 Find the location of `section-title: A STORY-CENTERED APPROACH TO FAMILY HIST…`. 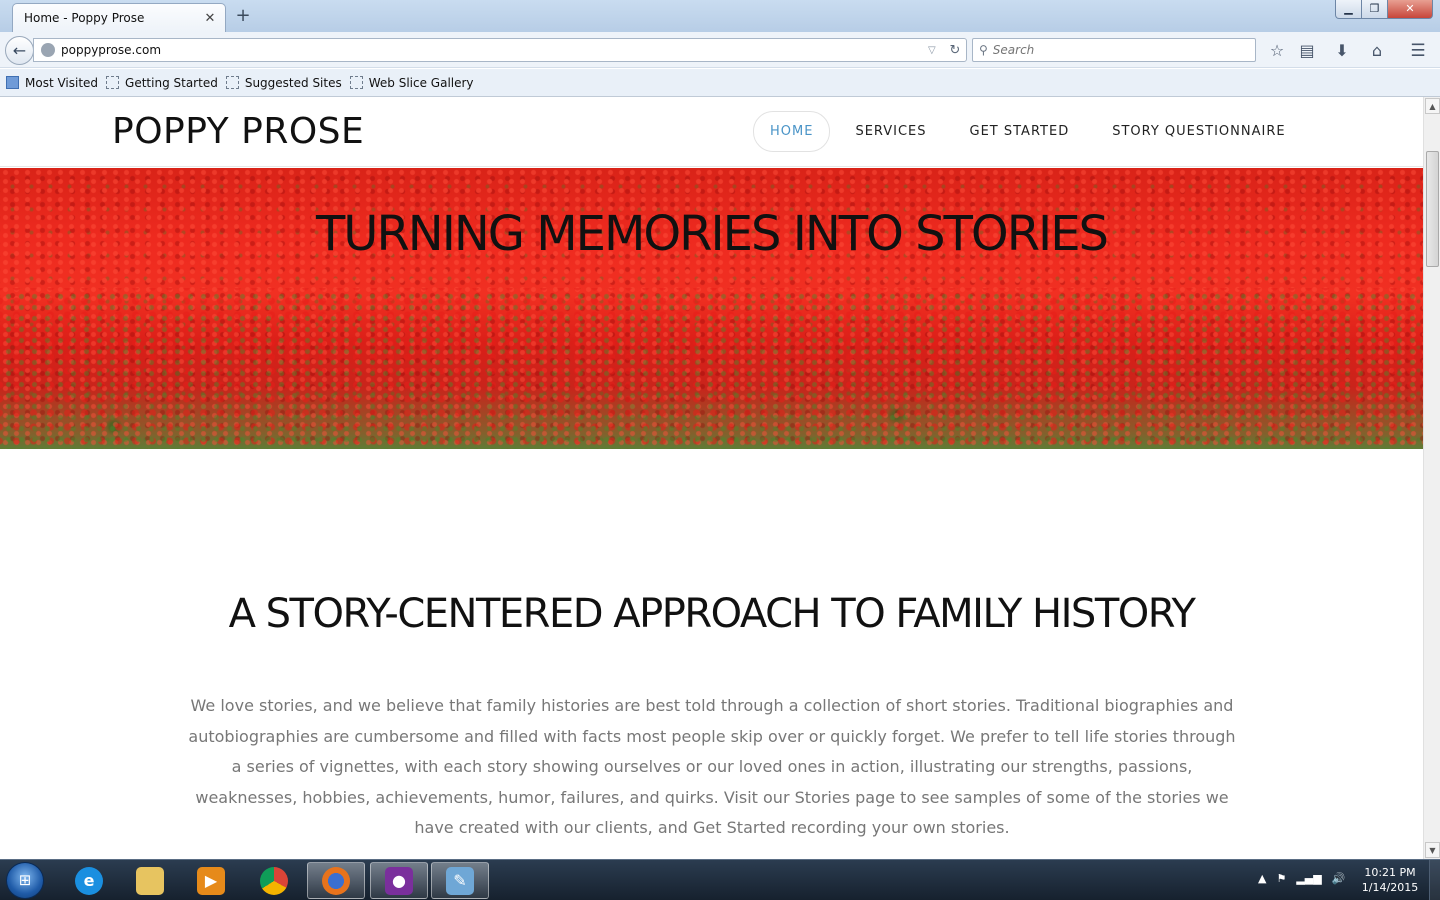

section-title: A STORY-CENTERED APPROACH TO FAMILY HIST… is located at coordinates (712, 614).